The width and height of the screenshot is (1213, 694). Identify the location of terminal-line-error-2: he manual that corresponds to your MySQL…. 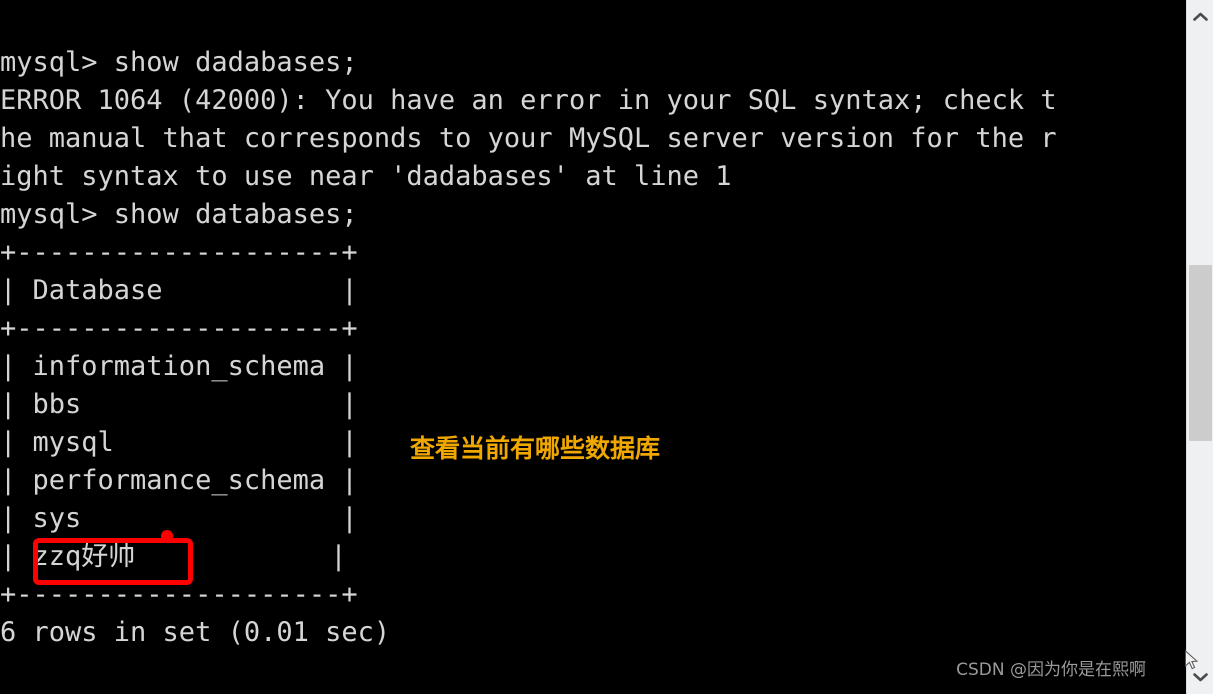
(528, 138).